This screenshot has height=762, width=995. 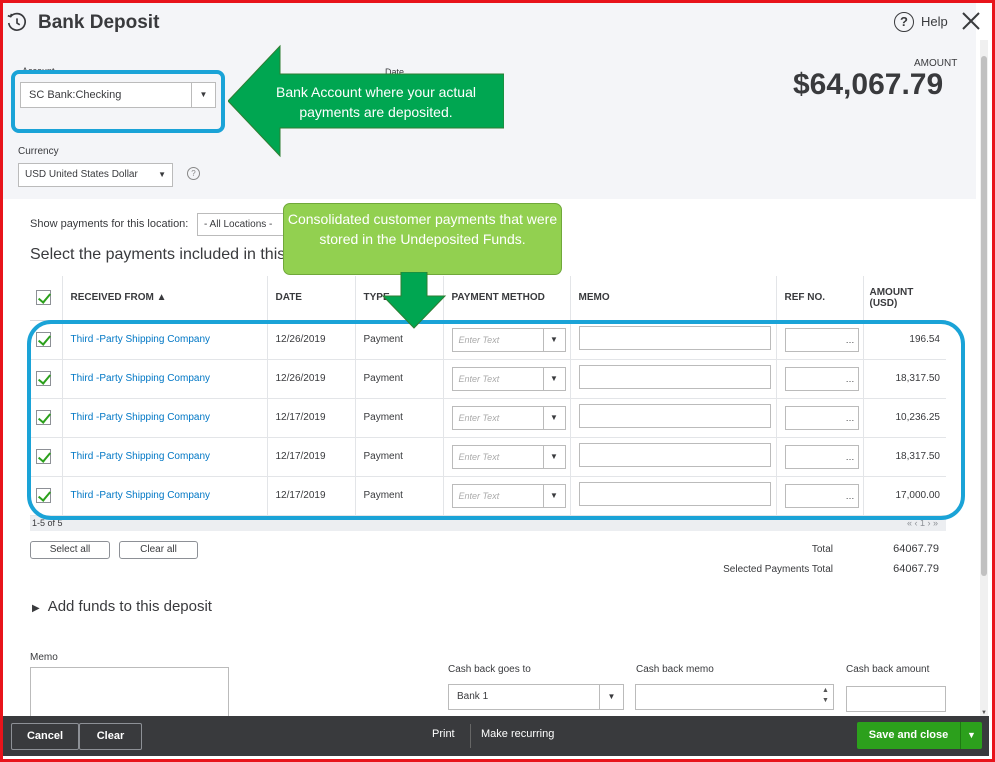 I want to click on total-value: 64067.79, so click(x=916, y=549).